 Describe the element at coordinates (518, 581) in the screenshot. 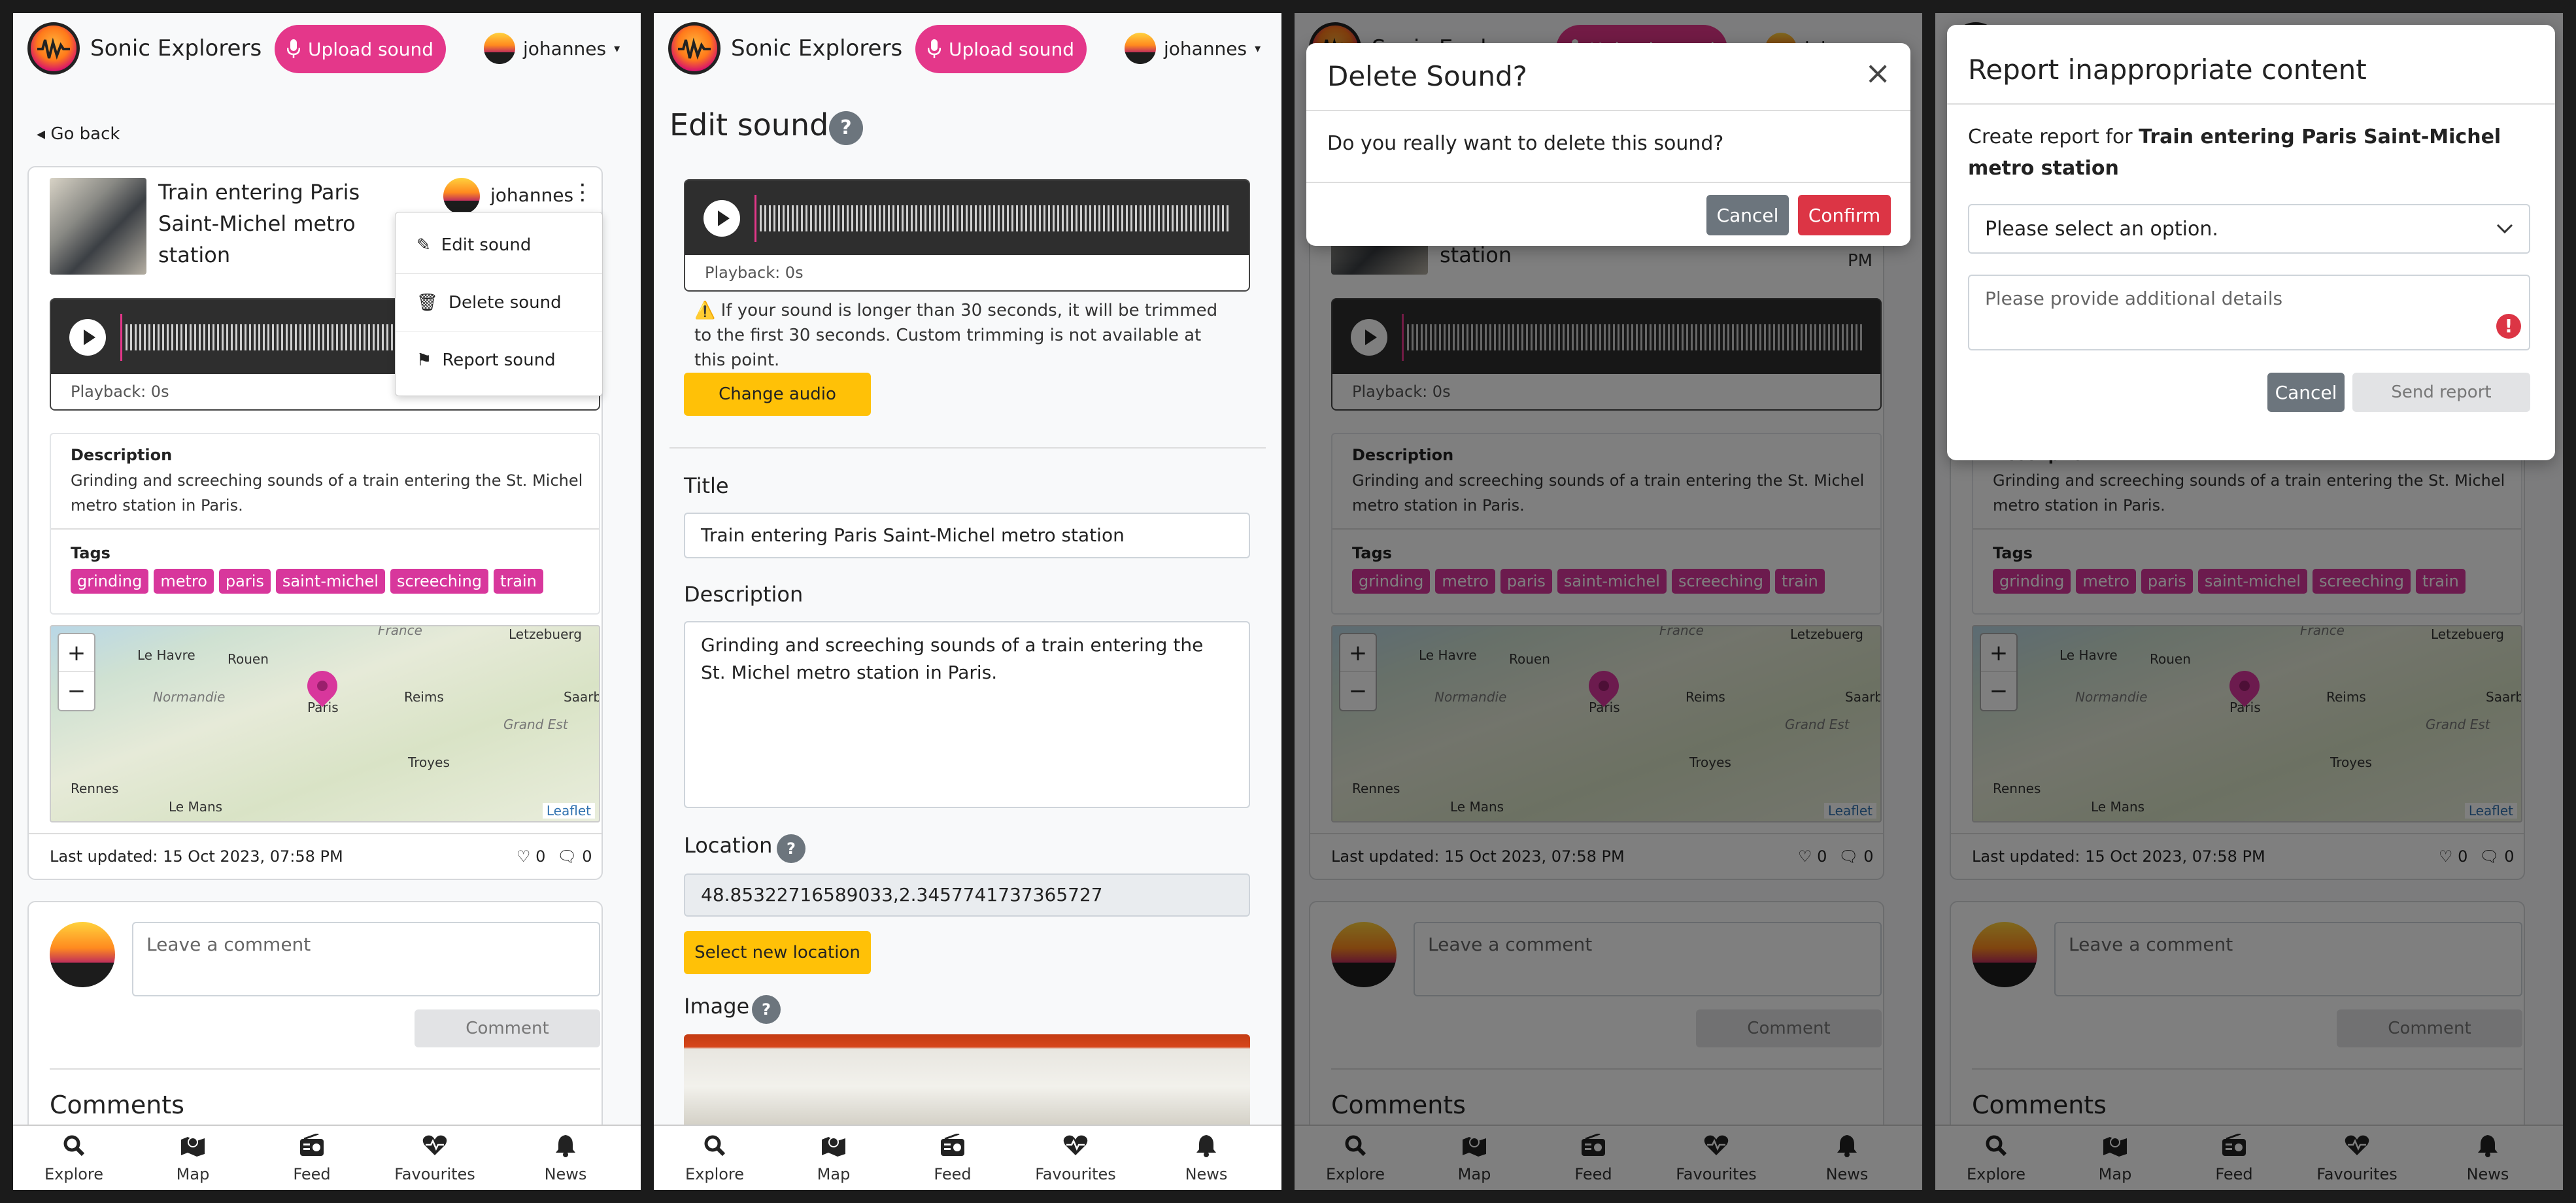

I see `tag: train` at that location.